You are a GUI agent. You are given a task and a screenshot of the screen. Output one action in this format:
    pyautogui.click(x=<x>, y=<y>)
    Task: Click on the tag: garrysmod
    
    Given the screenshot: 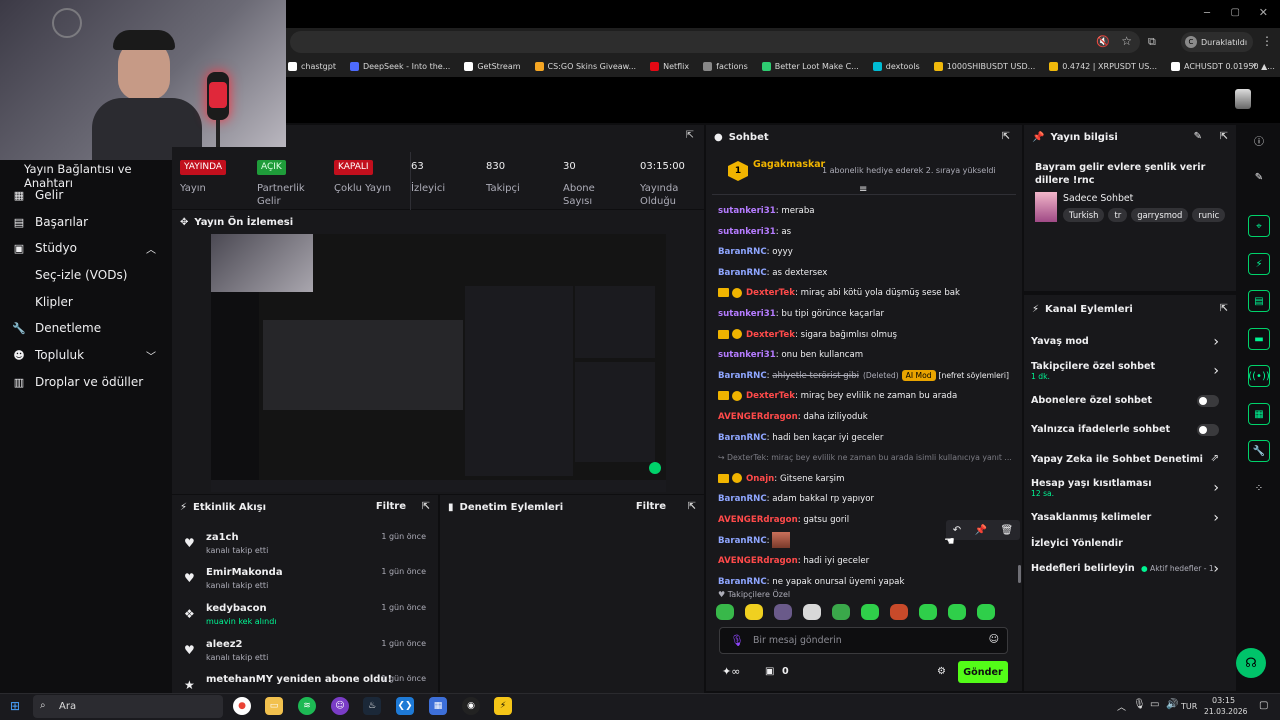 What is the action you would take?
    pyautogui.click(x=1160, y=215)
    